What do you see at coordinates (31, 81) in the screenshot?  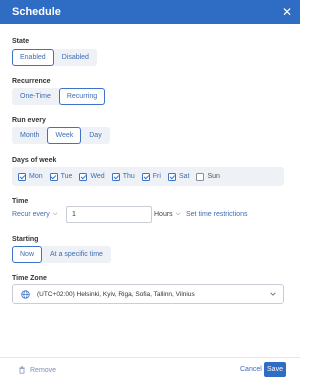 I see `recurrence-label: Recurrence` at bounding box center [31, 81].